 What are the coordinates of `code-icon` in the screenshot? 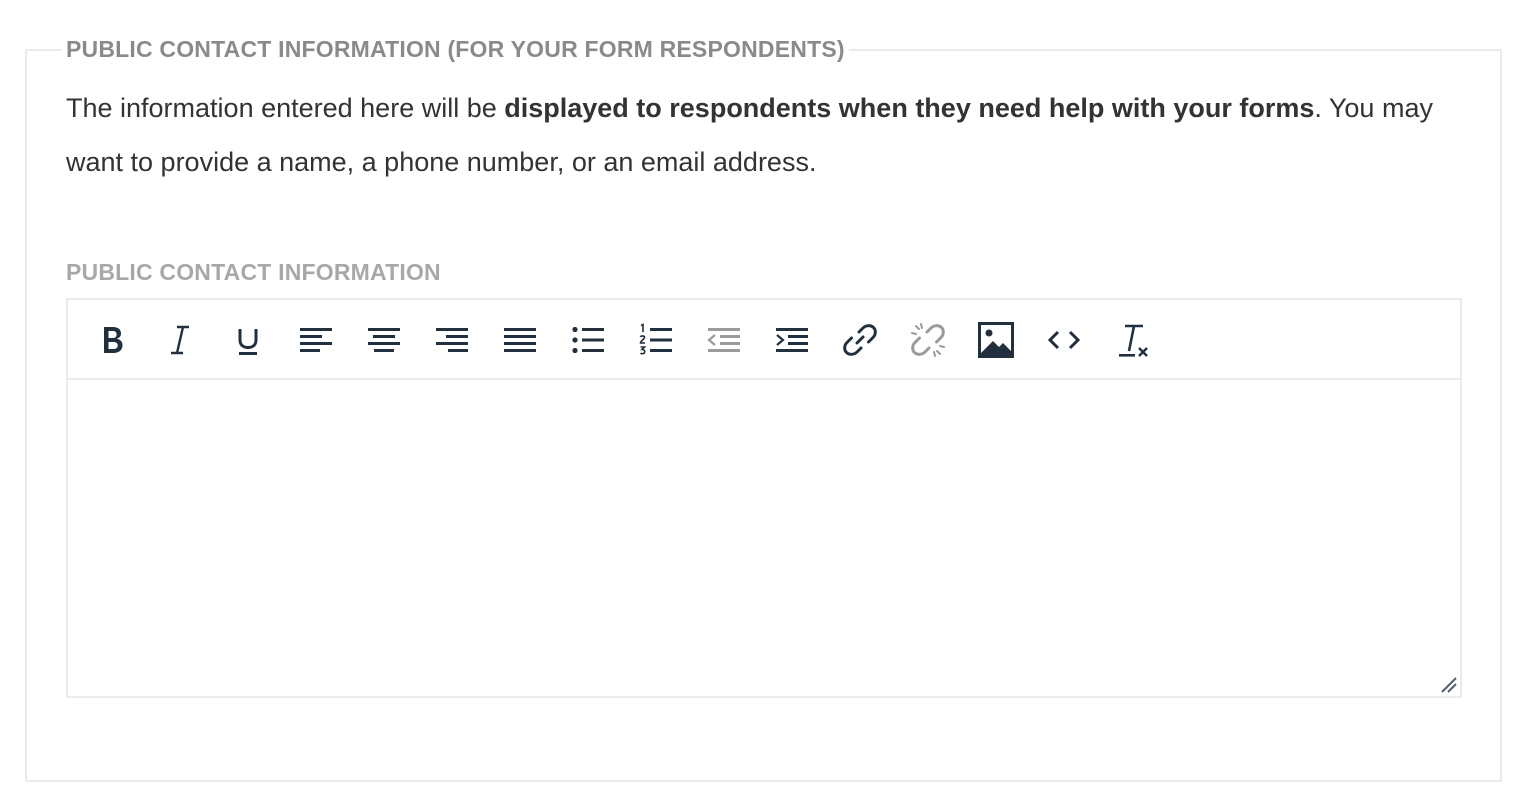 It's located at (1064, 340).